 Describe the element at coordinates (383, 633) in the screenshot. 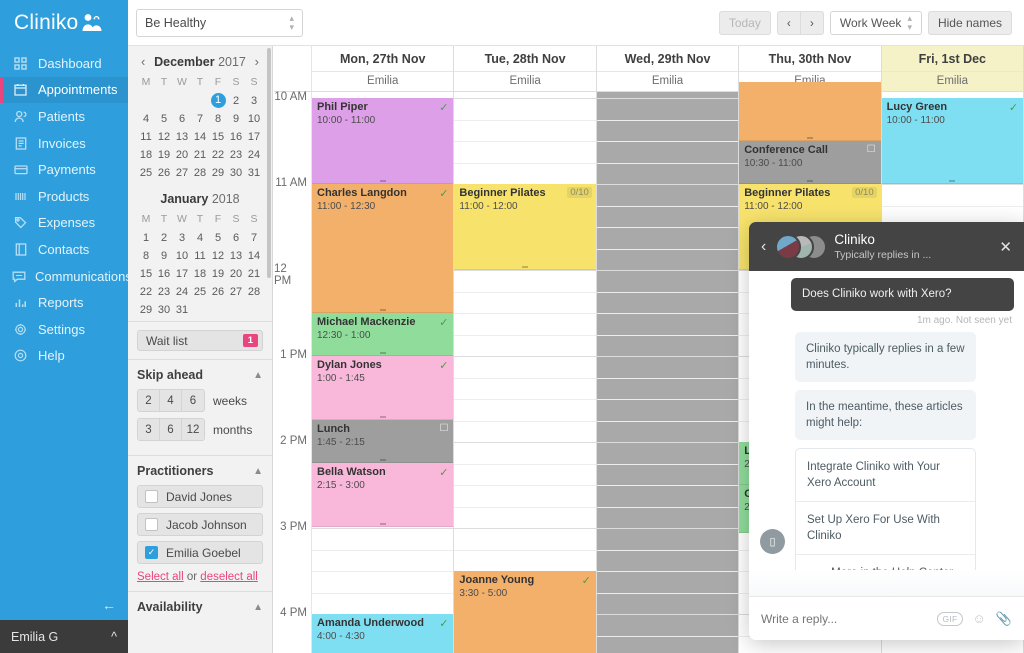

I see `appointment-block: ✓ Amanda Underwood 4:00 - 4:30` at that location.